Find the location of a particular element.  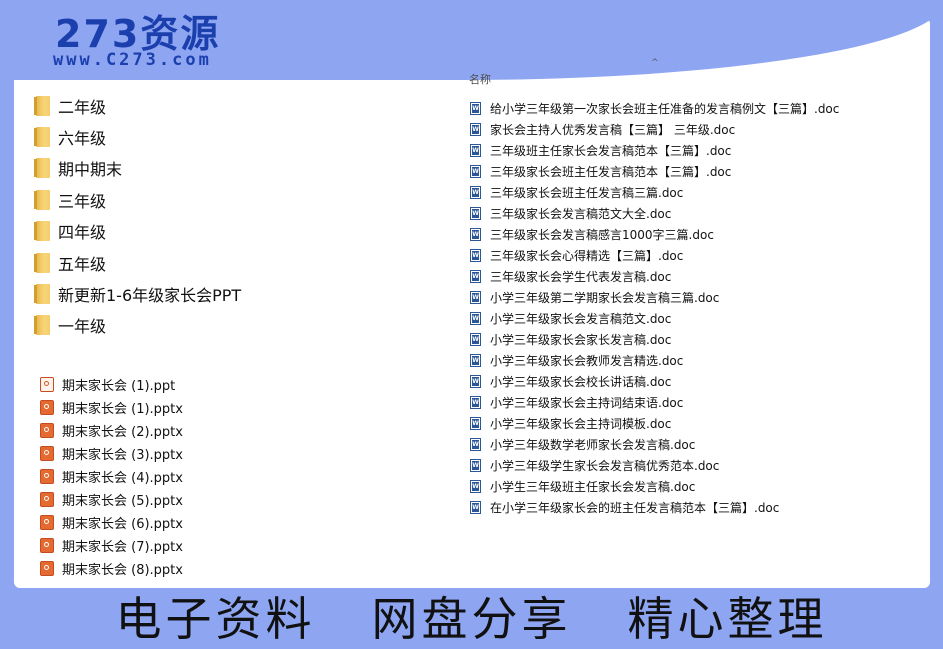

file-item: 三年级家长会发言稿感言1000字三篇.doc is located at coordinates (654, 234).